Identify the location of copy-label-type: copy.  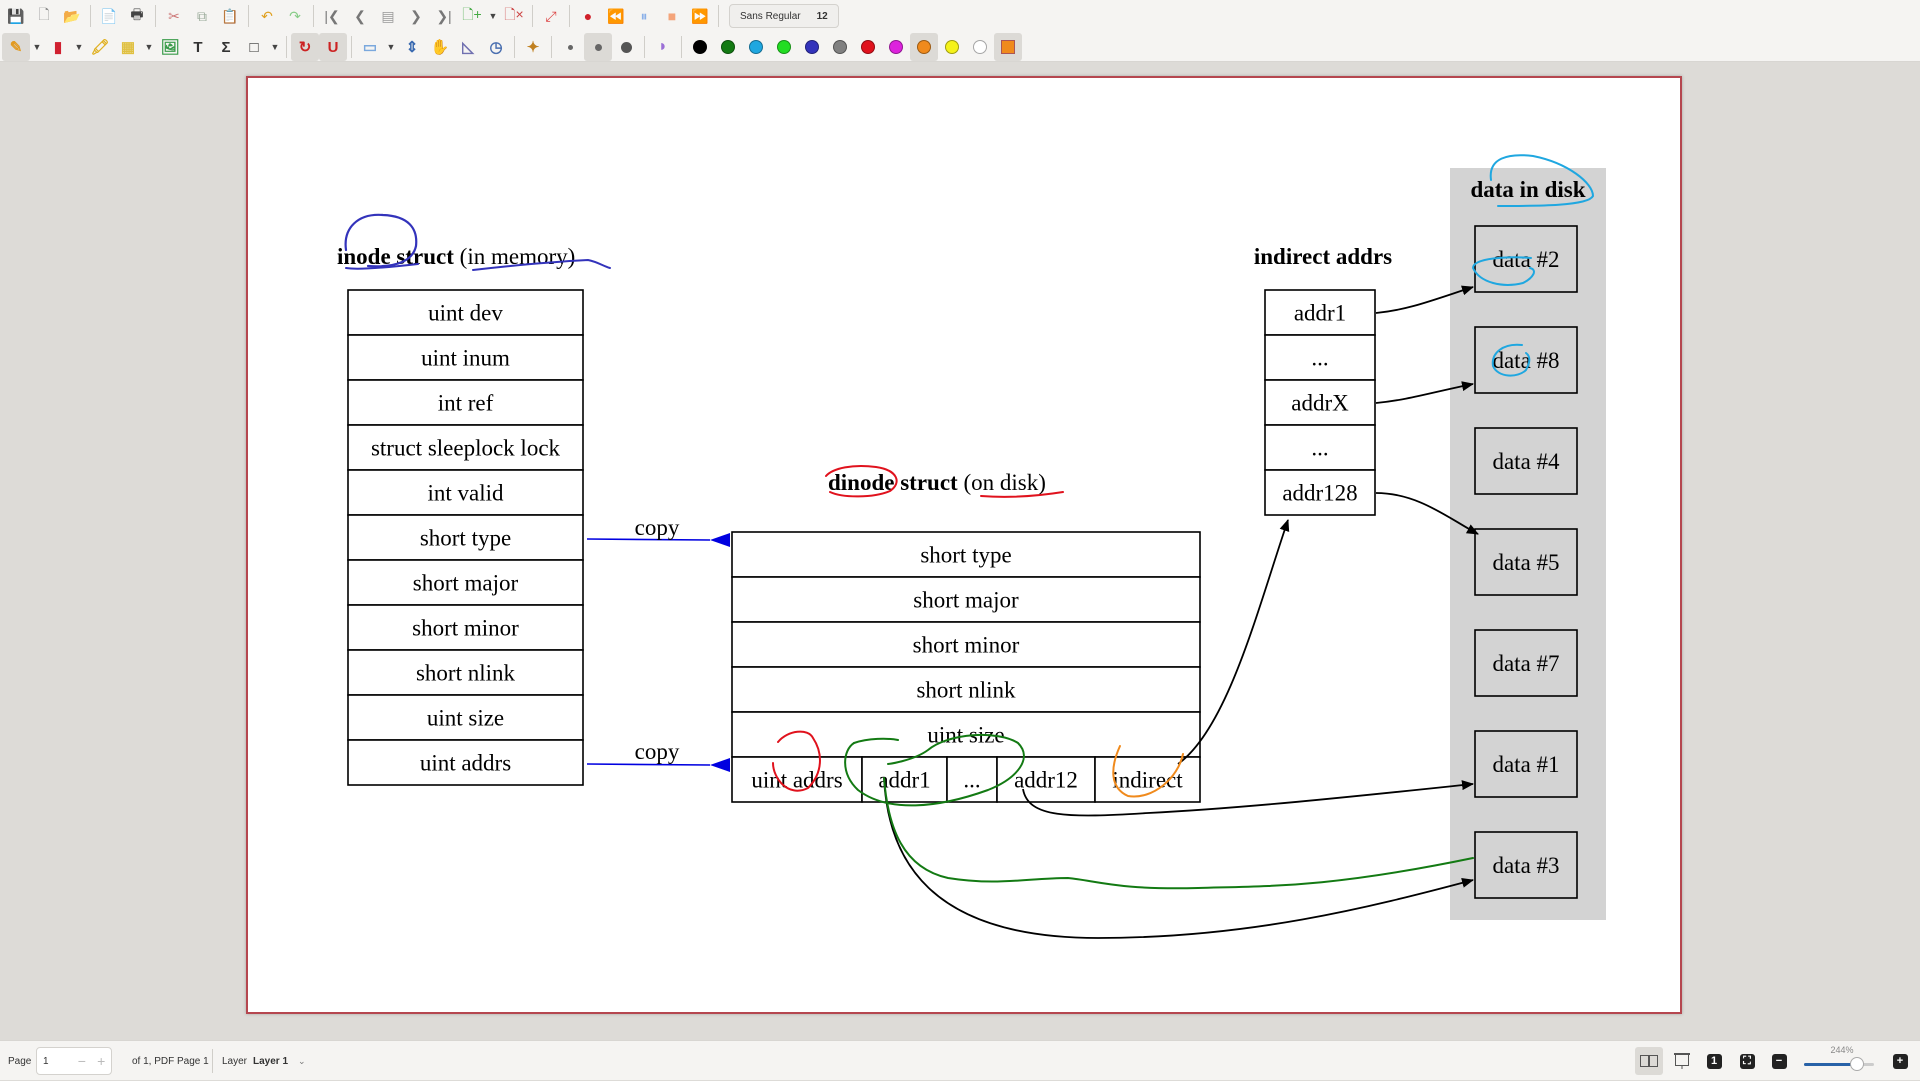
(657, 527).